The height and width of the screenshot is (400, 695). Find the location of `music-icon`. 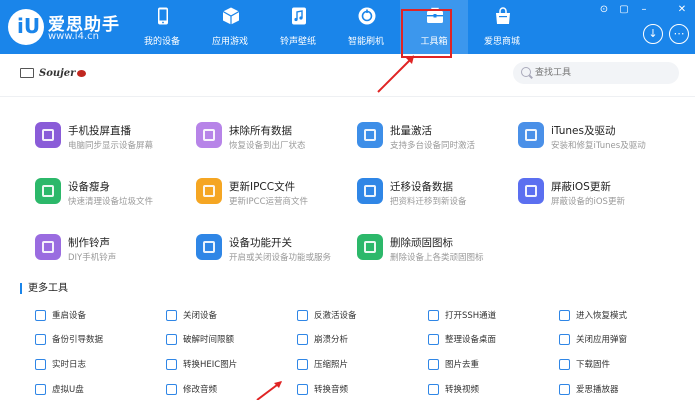

music-icon is located at coordinates (299, 16).